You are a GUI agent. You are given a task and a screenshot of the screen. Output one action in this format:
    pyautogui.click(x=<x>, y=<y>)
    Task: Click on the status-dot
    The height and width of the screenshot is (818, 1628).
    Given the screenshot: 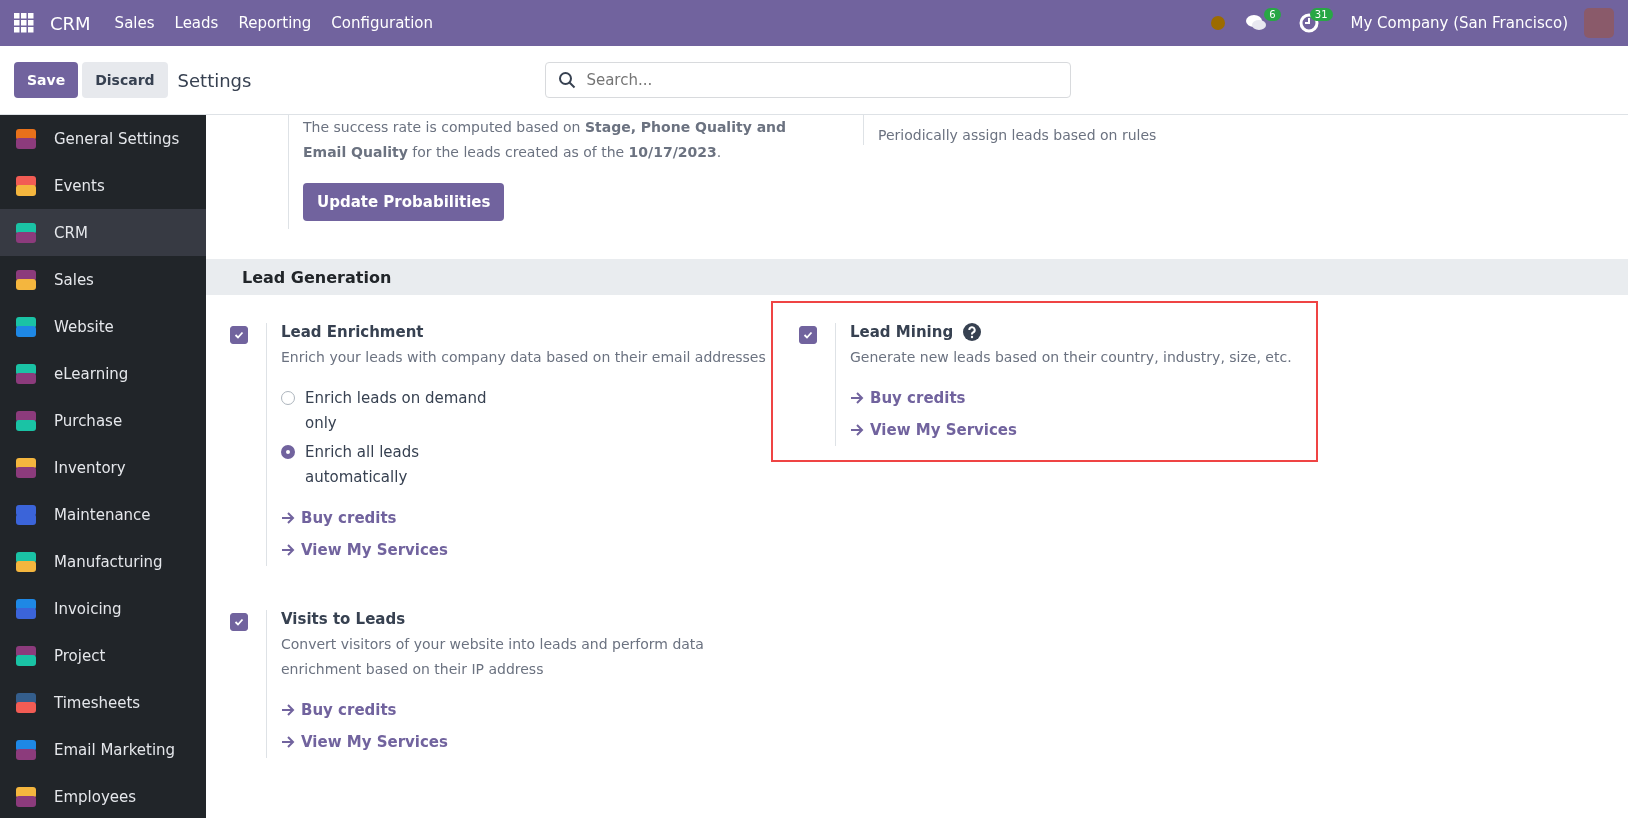 What is the action you would take?
    pyautogui.click(x=1217, y=23)
    